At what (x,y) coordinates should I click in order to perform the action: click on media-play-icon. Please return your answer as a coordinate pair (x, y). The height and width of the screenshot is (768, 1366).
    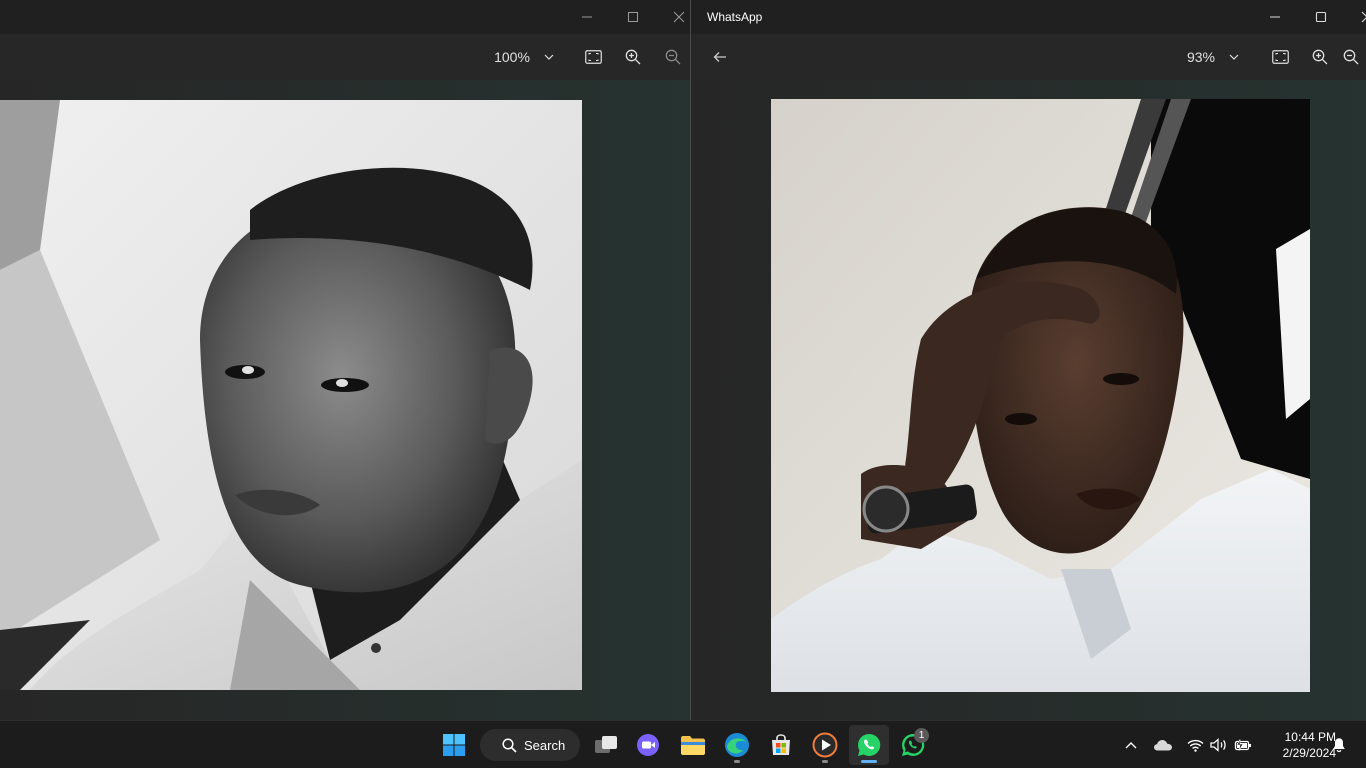
    Looking at the image, I should click on (825, 745).